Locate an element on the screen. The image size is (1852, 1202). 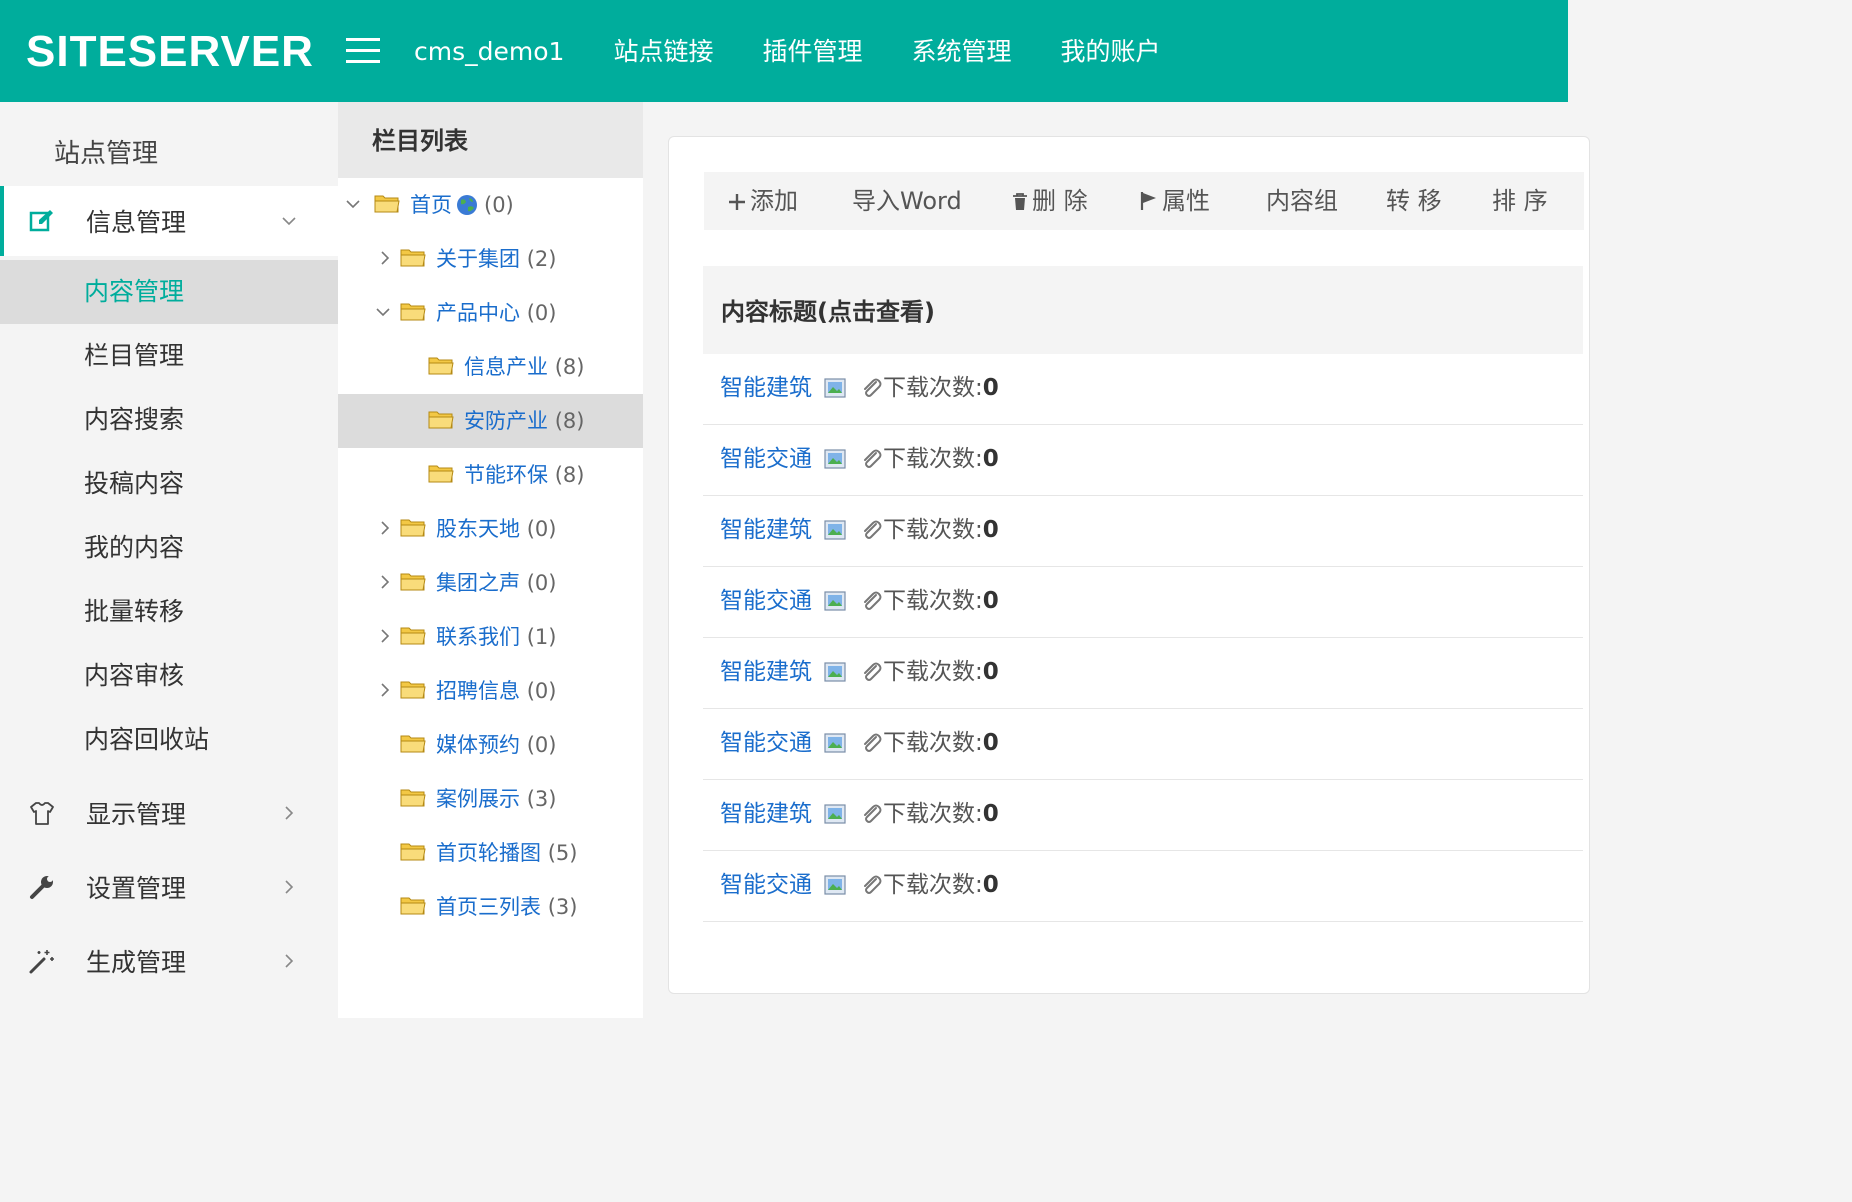
sidebar-item-label: 我的内容 is located at coordinates (134, 547).